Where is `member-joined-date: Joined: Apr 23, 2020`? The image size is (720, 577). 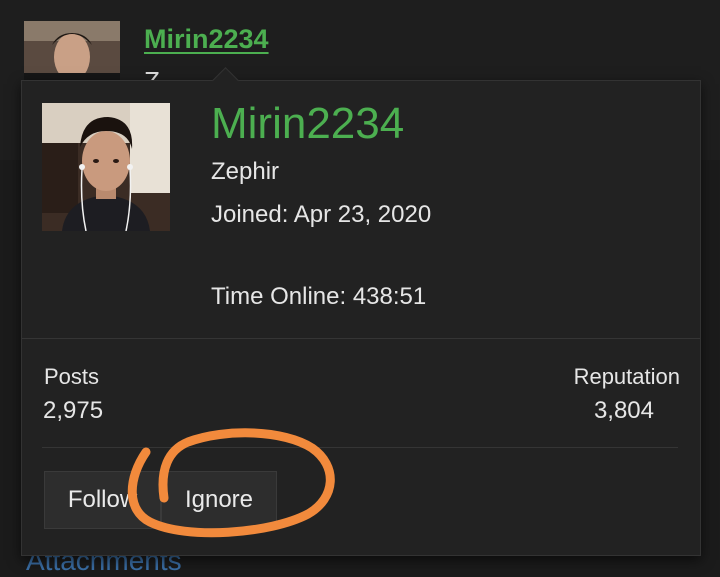
member-joined-date: Joined: Apr 23, 2020 is located at coordinates (321, 214).